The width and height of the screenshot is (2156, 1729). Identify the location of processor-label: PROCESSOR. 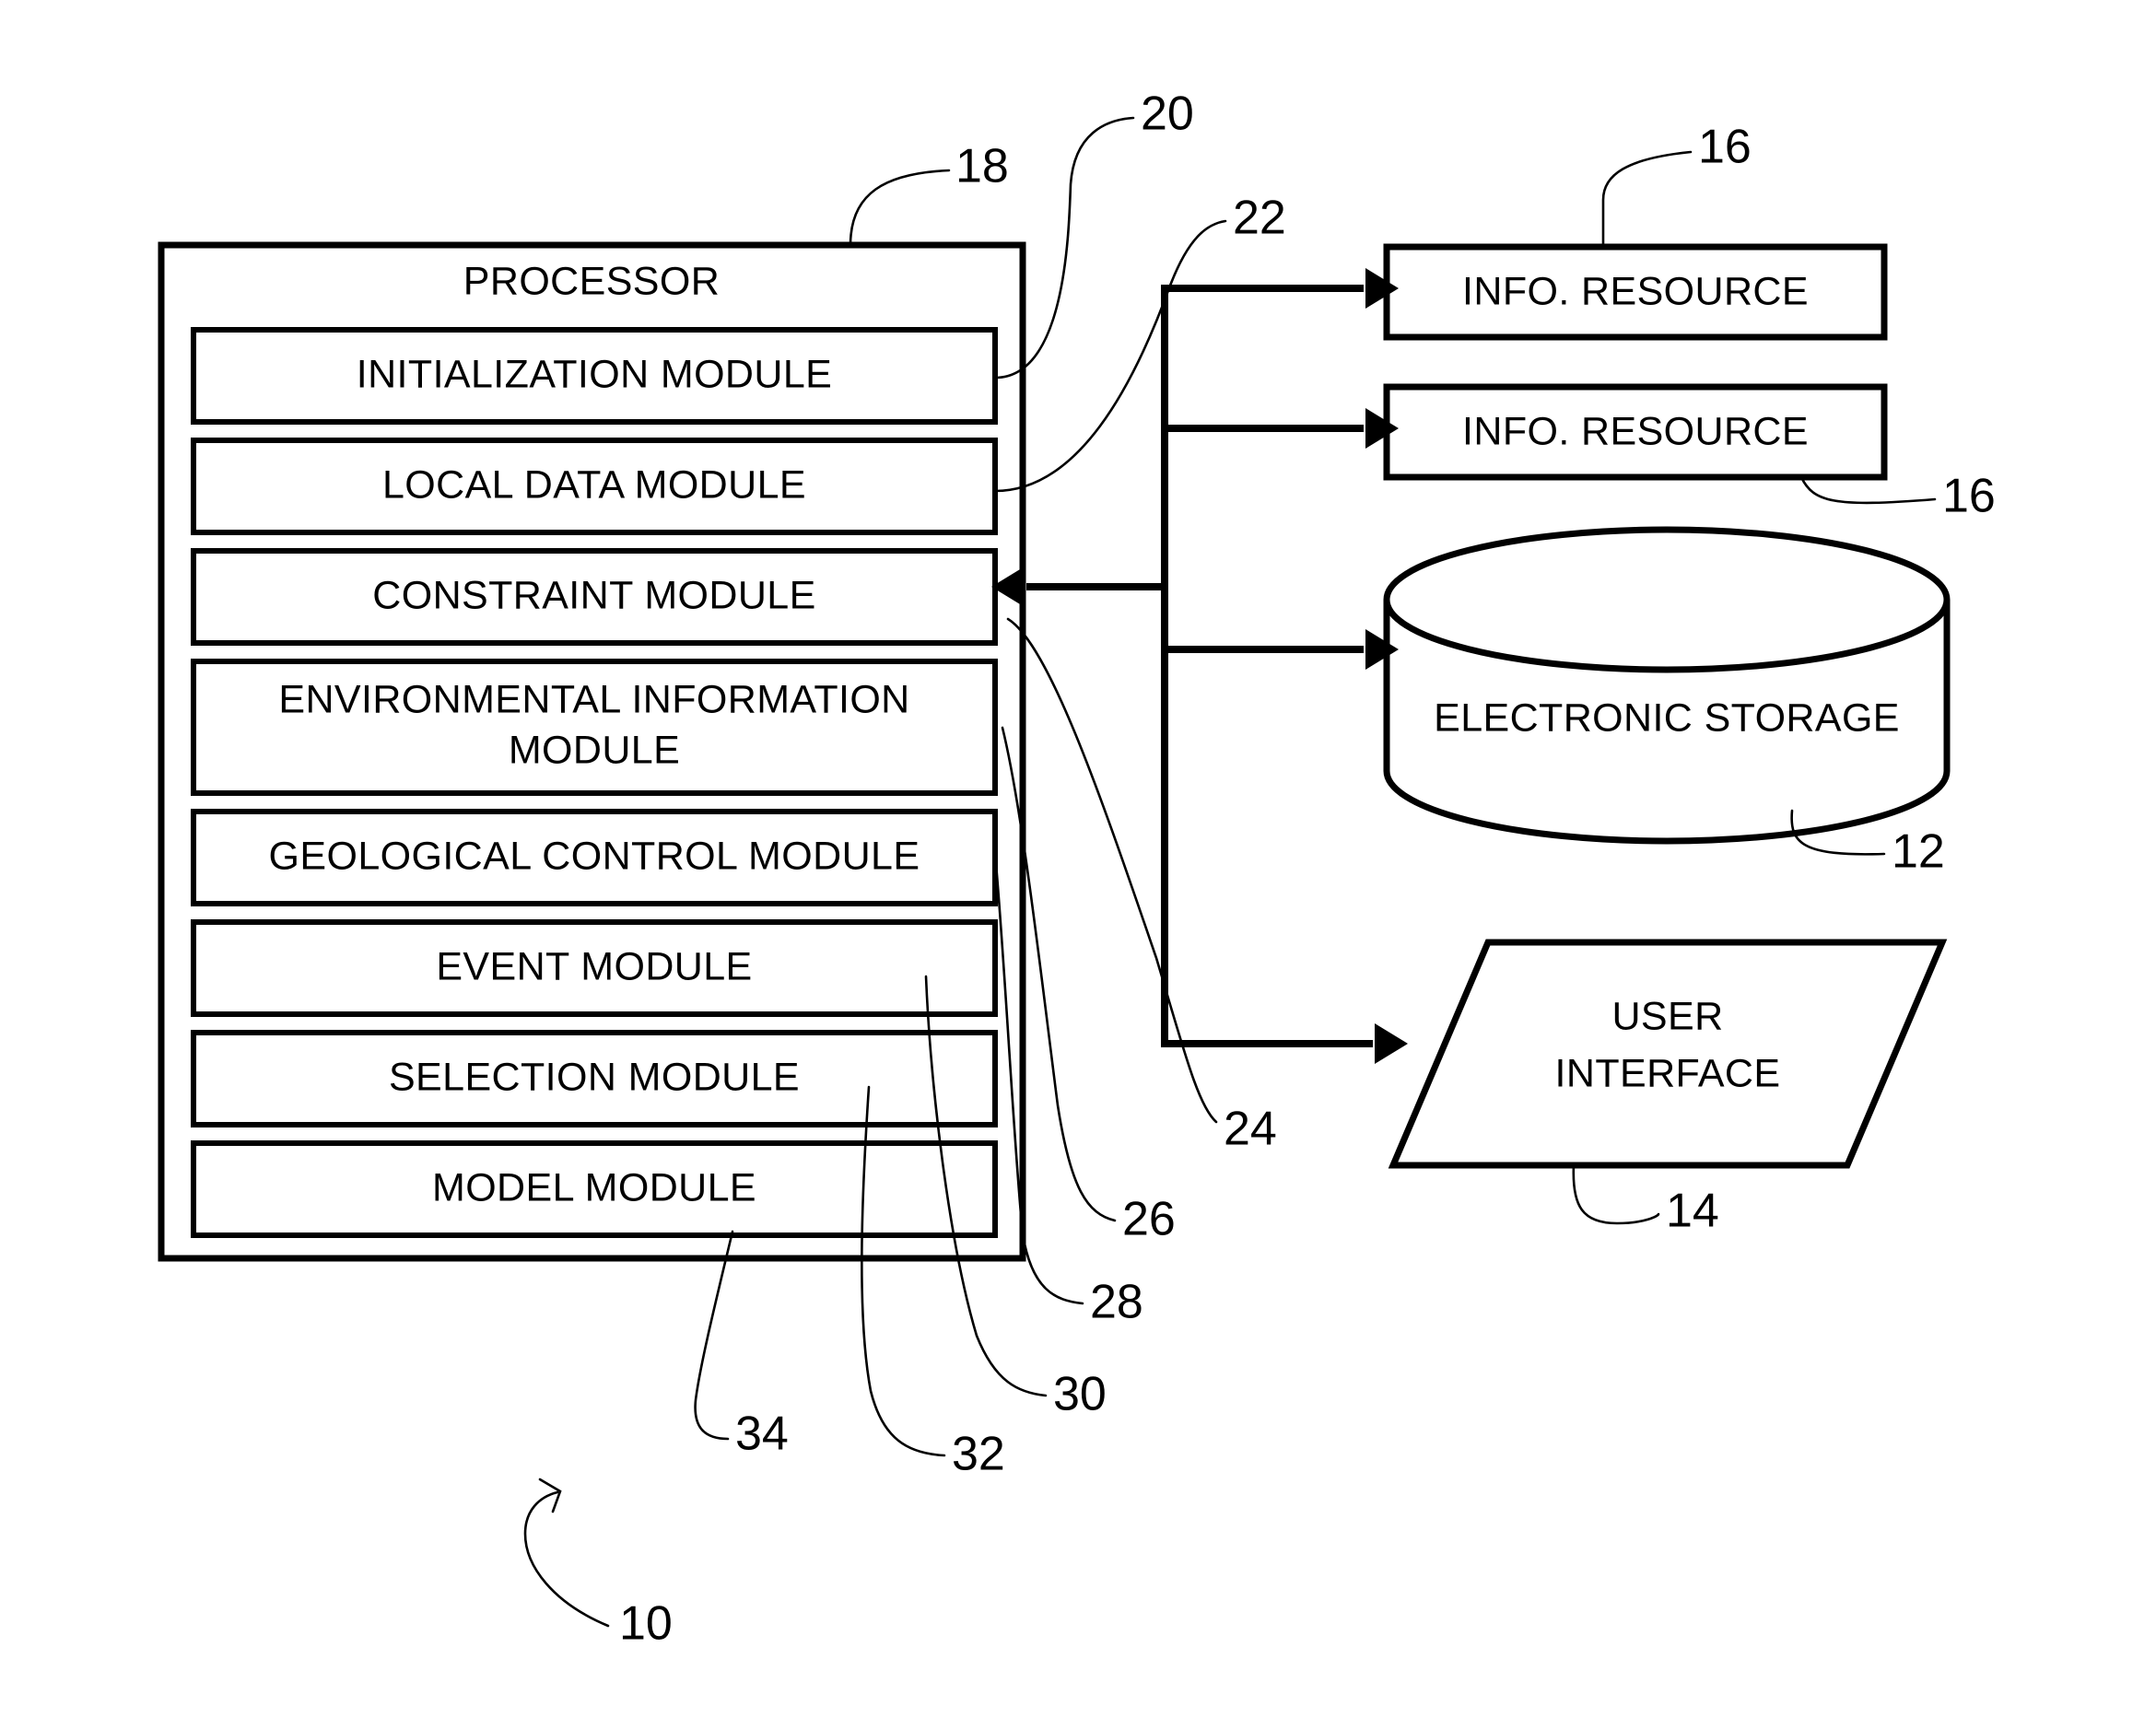
(591, 281).